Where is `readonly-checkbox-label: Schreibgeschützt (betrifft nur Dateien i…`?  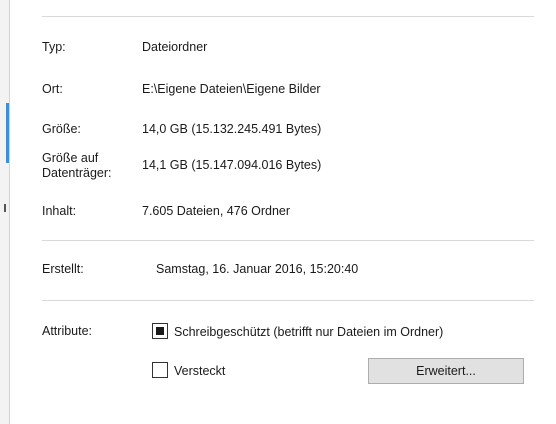
readonly-checkbox-label: Schreibgeschützt (betrifft nur Dateien i… is located at coordinates (308, 332).